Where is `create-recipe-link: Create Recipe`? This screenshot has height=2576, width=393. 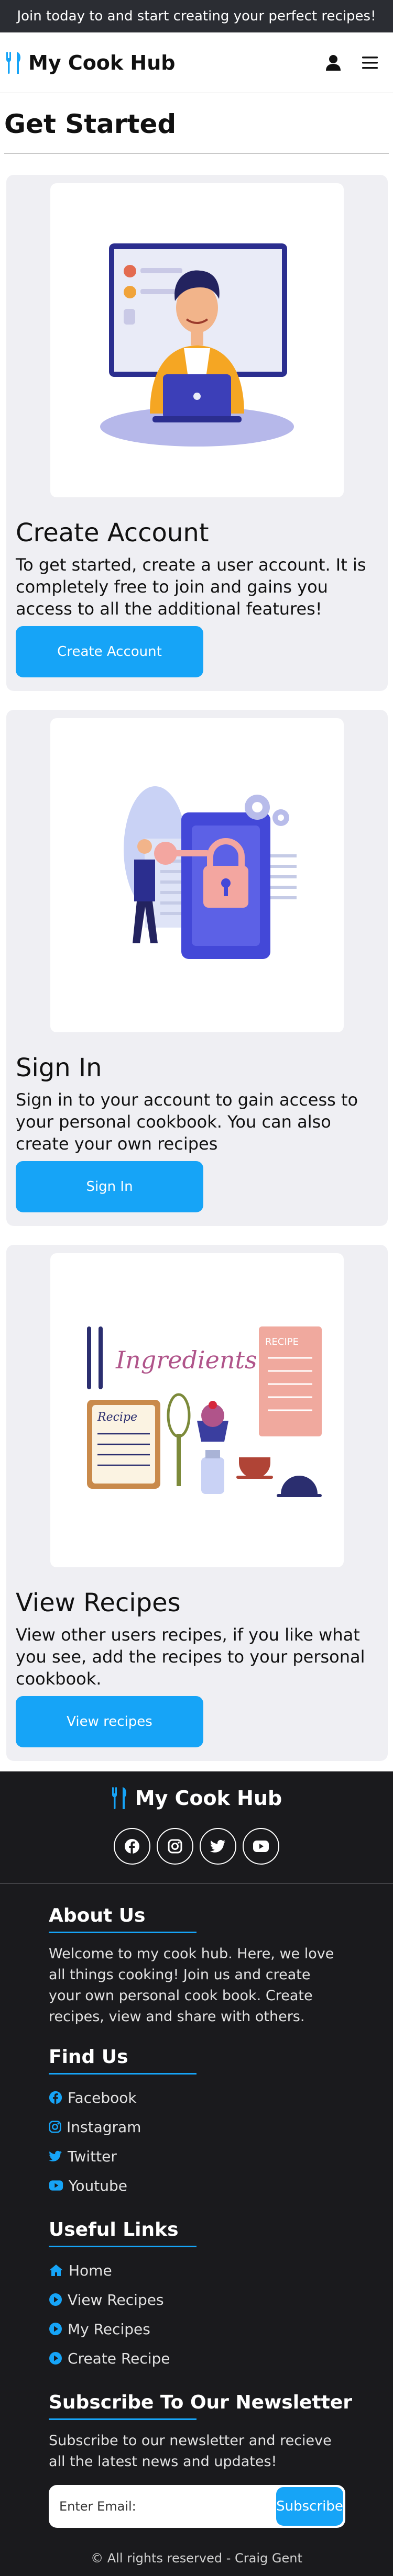
create-recipe-link: Create Recipe is located at coordinates (221, 2358).